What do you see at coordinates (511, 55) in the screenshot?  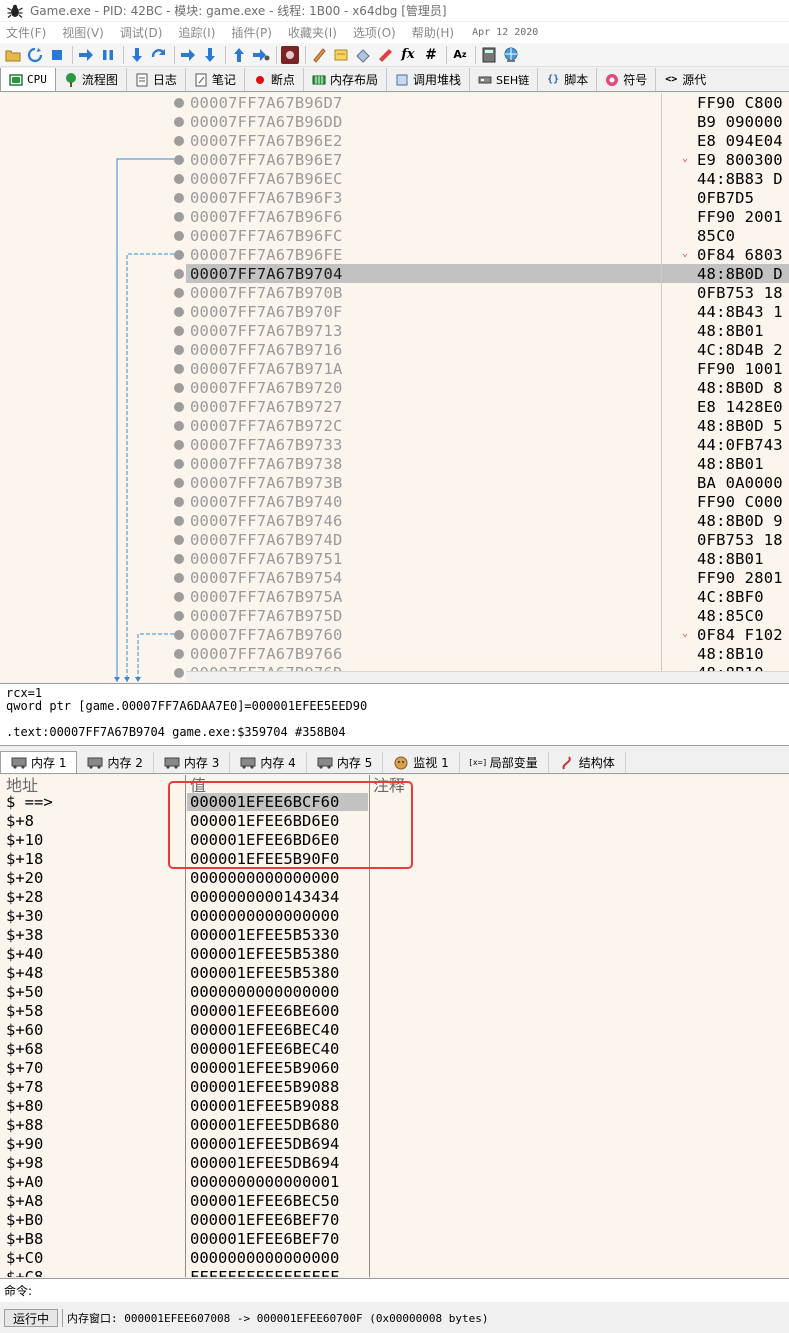 I see `globe-icon` at bounding box center [511, 55].